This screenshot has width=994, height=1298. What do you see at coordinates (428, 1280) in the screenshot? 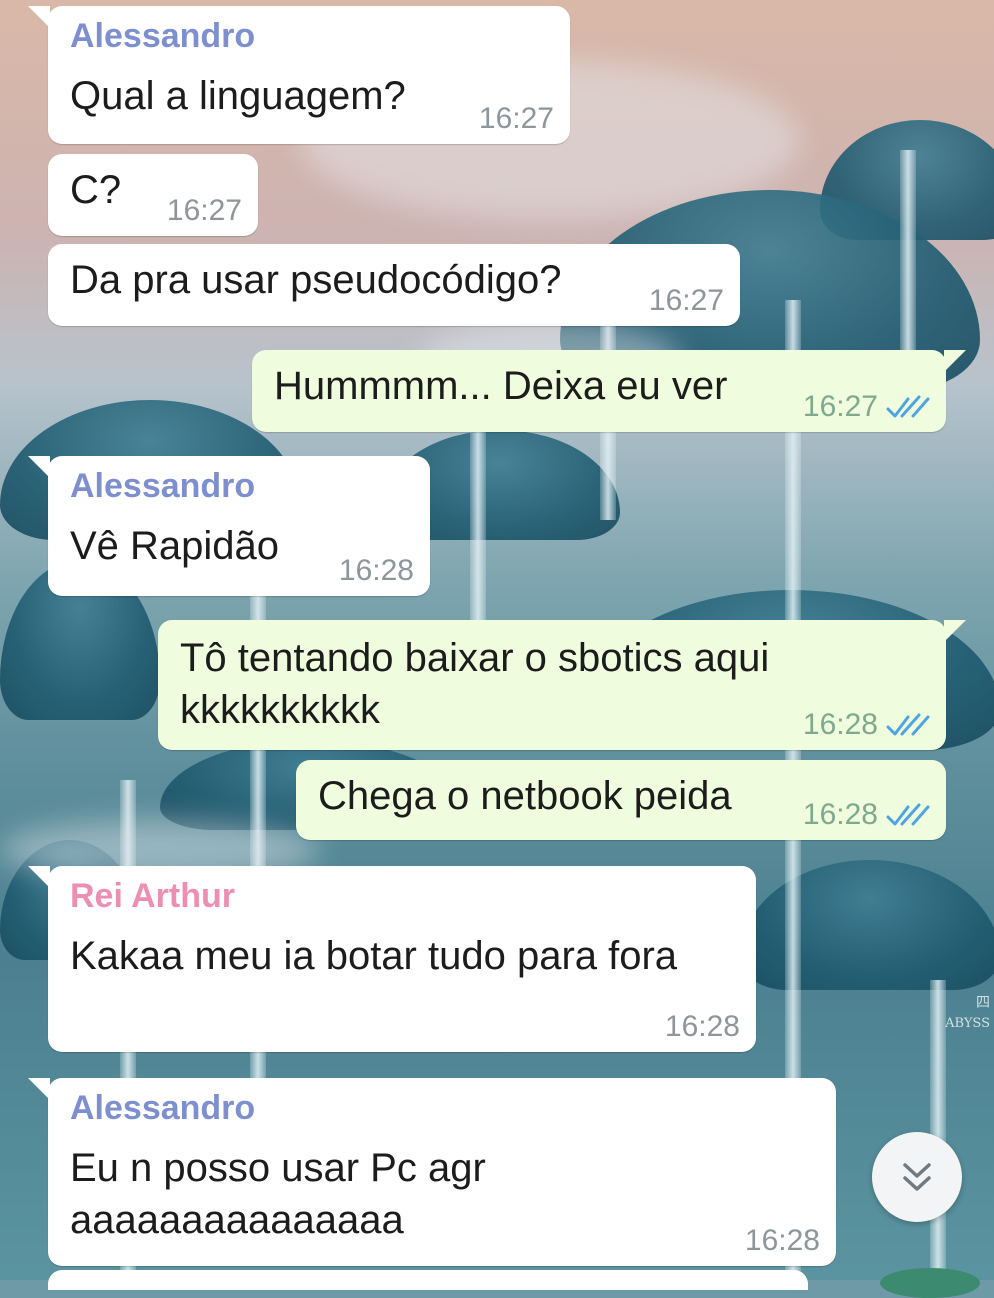
I see `next-message-bubble-edge` at bounding box center [428, 1280].